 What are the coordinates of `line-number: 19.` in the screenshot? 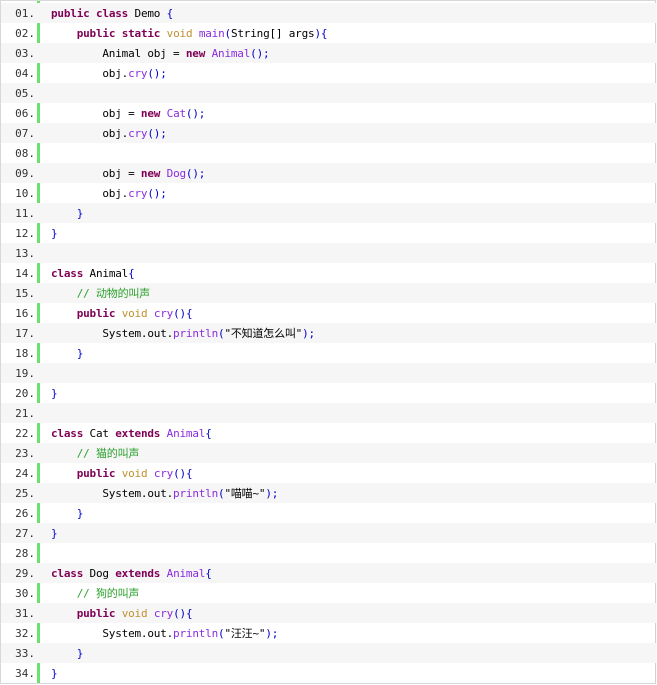 It's located at (25, 373).